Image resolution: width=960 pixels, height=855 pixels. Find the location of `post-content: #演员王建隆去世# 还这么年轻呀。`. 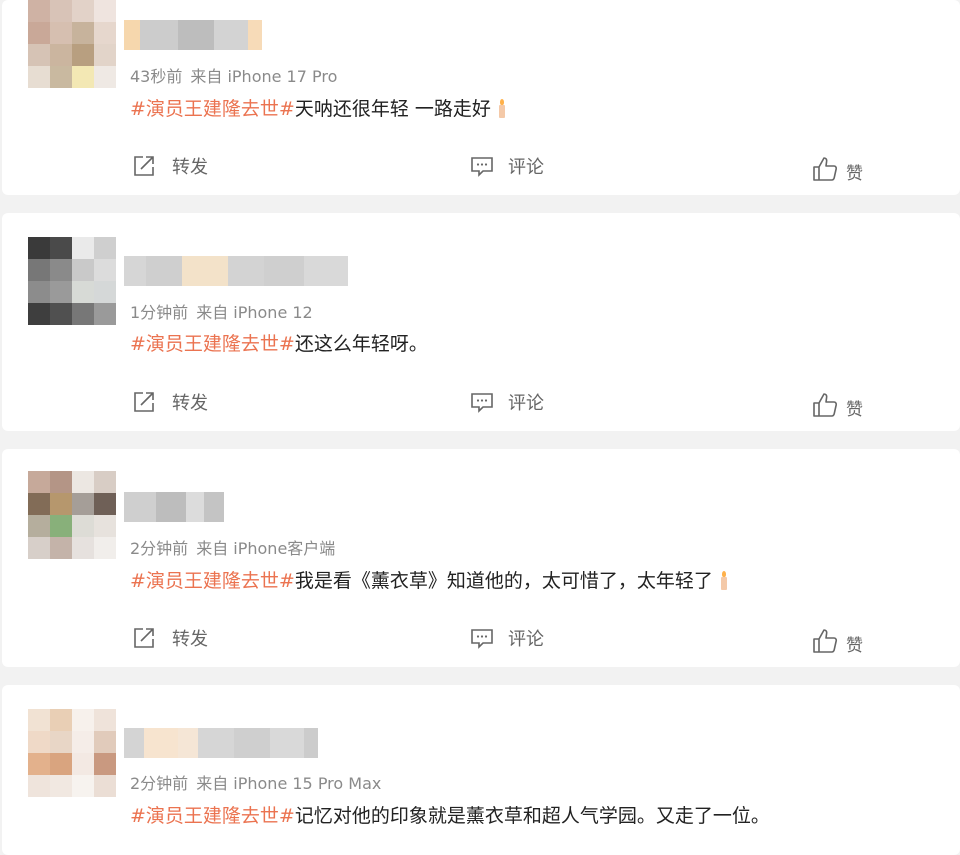

post-content: #演员王建隆去世# 还这么年轻呀。 is located at coordinates (279, 342).